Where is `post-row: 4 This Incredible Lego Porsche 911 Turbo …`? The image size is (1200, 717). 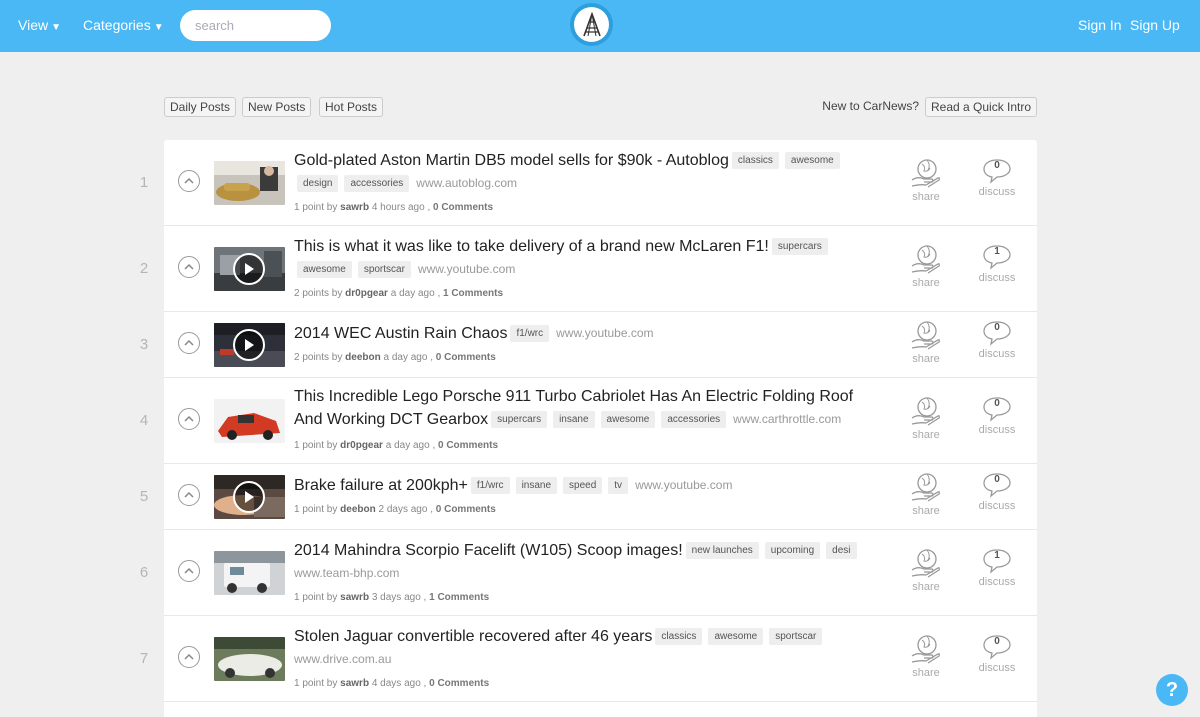 post-row: 4 This Incredible Lego Porsche 911 Turbo … is located at coordinates (588, 421).